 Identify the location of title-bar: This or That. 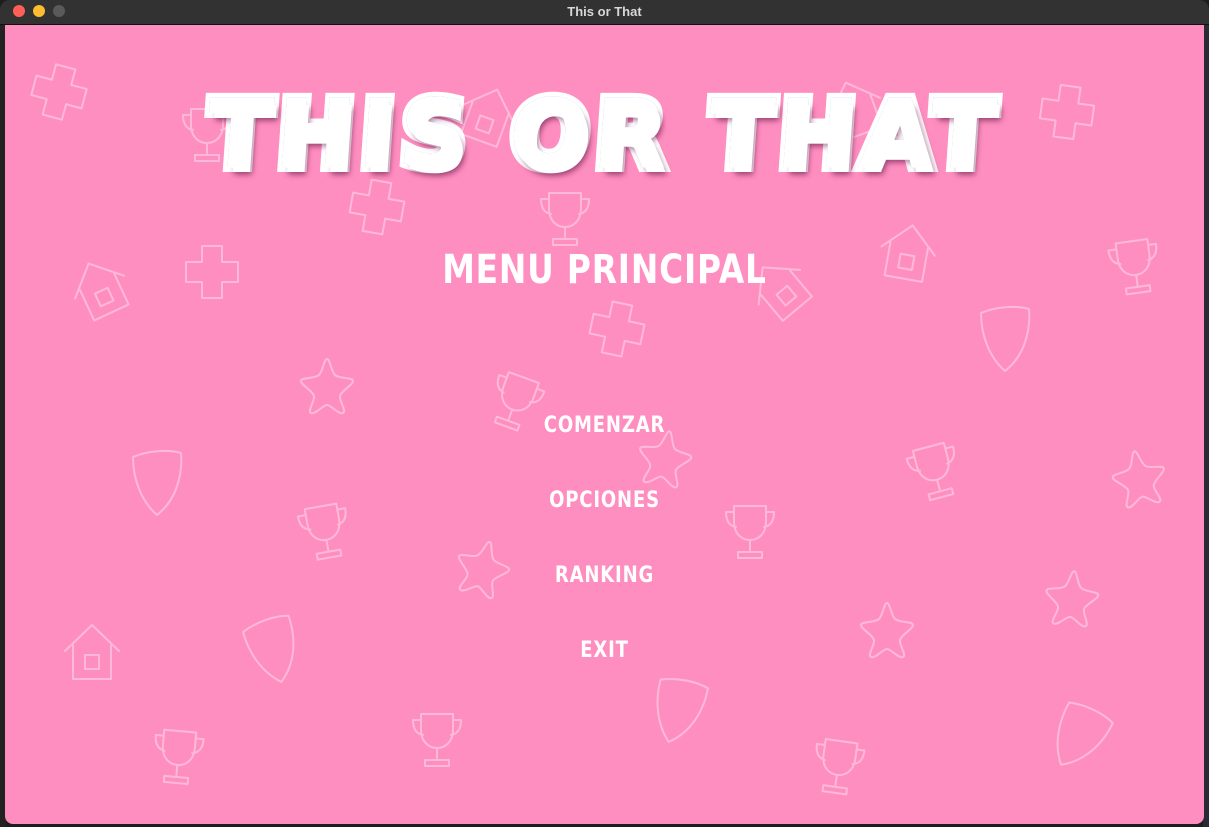
(604, 12).